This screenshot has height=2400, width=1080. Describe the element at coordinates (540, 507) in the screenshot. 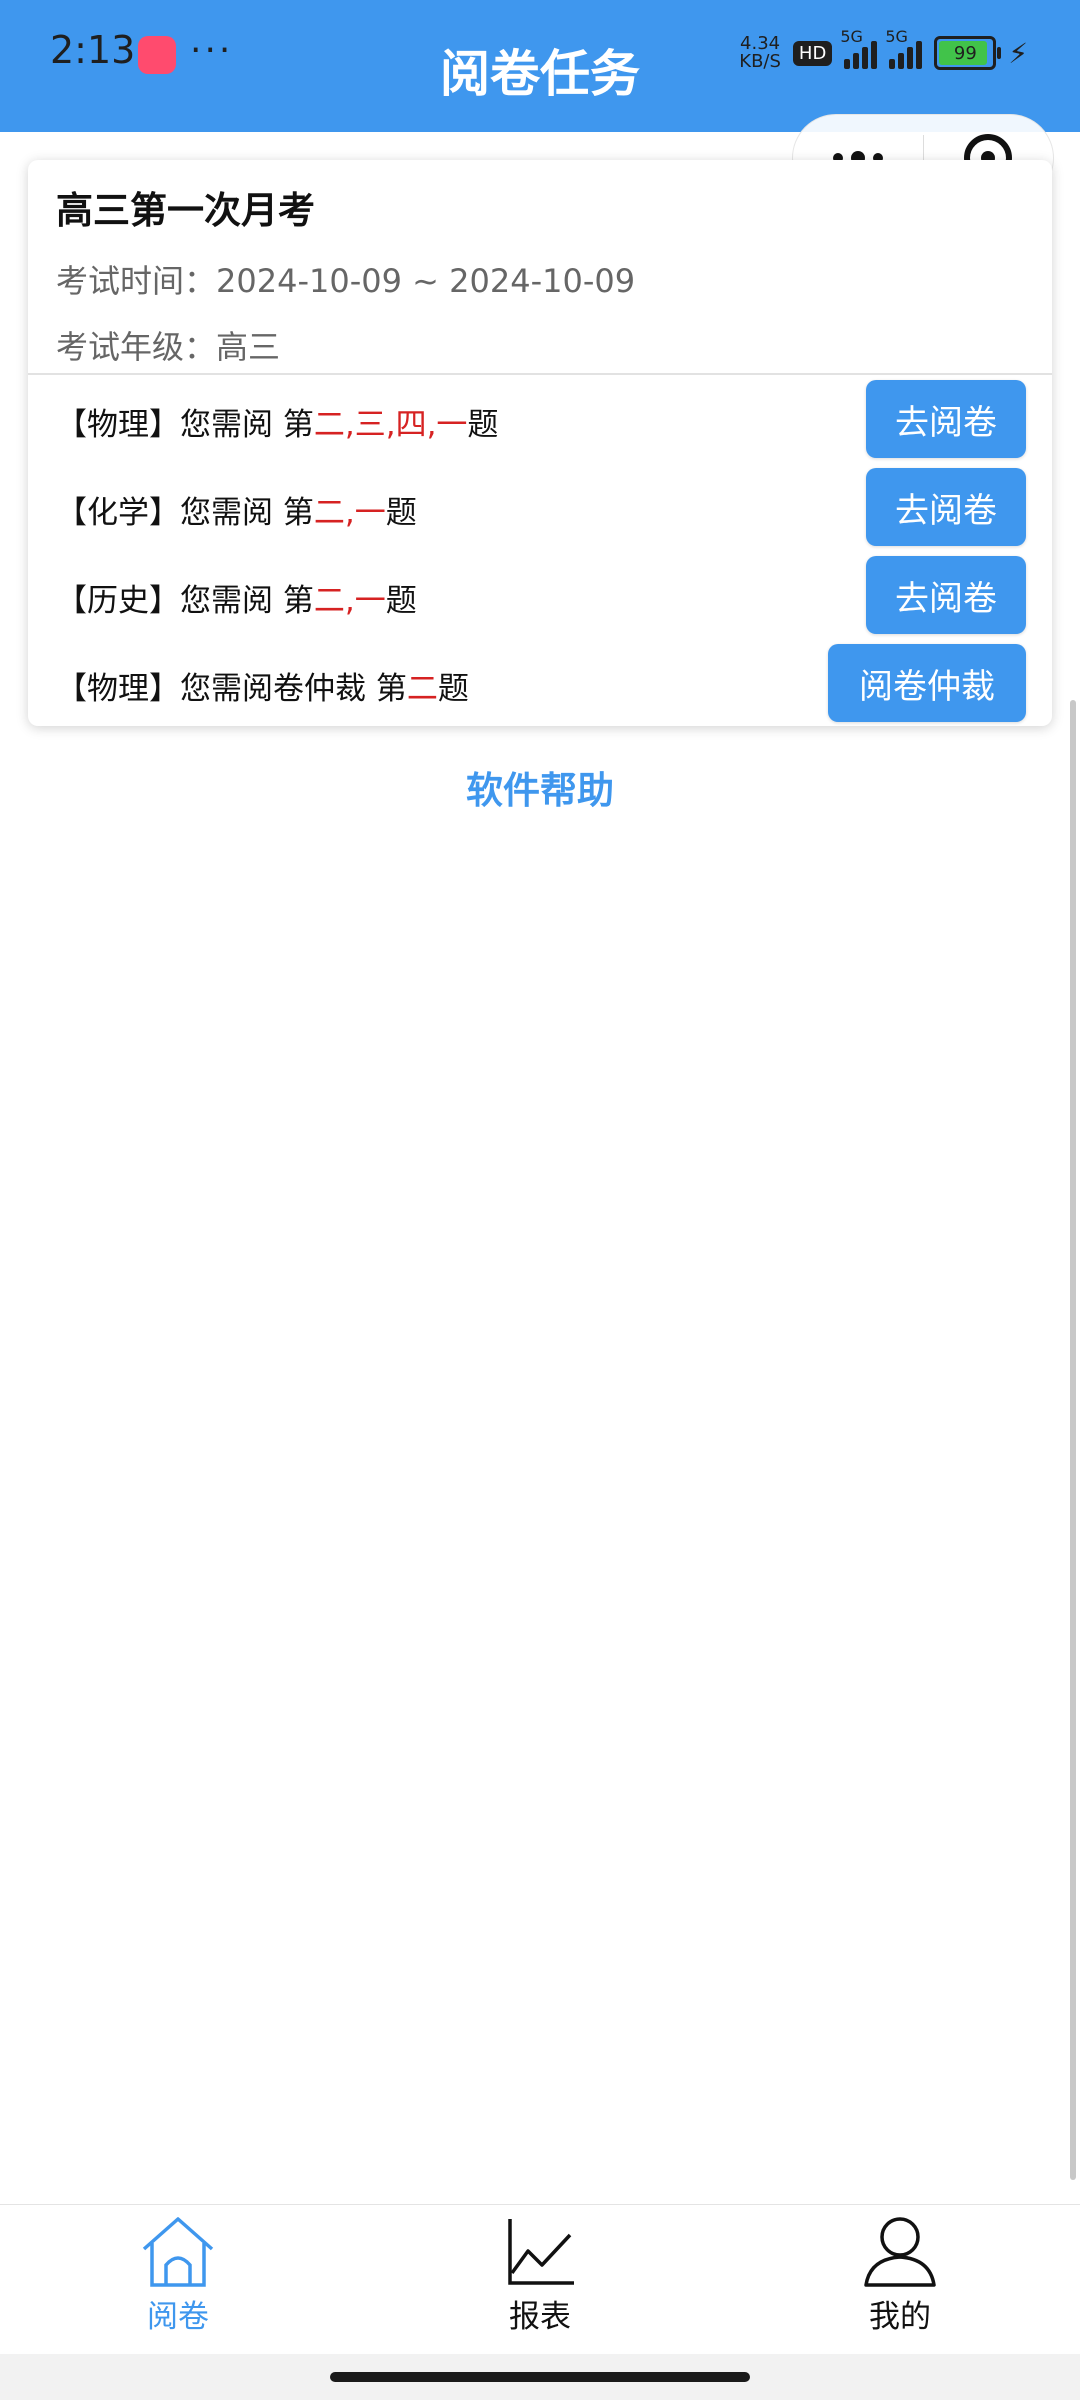

I see `task-row-chemistry: 【化学】您需阅 第二,一题 去阅卷` at that location.